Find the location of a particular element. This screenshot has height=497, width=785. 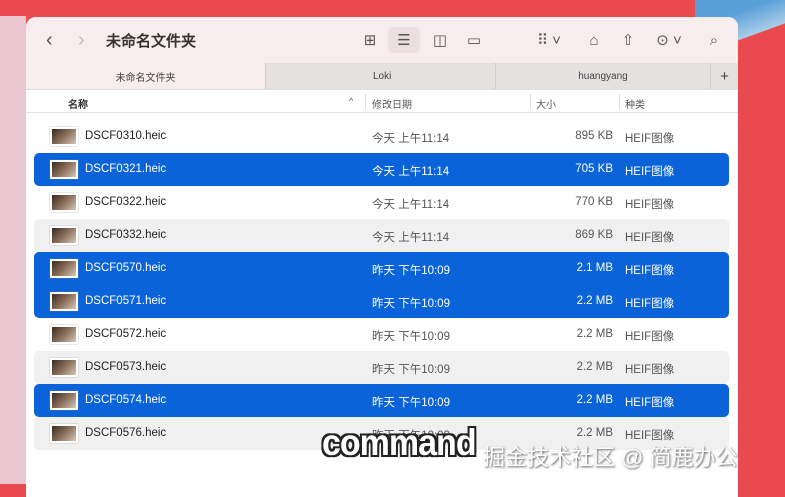

column-header: 名称 ^ 修改日期 大小 种类 is located at coordinates (382, 101).